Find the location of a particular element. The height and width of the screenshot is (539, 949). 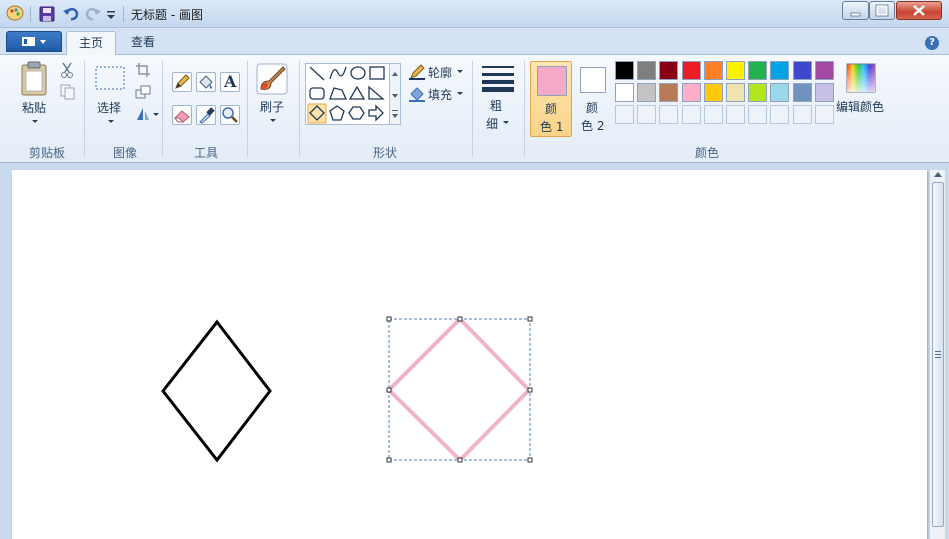

close-button is located at coordinates (919, 10).